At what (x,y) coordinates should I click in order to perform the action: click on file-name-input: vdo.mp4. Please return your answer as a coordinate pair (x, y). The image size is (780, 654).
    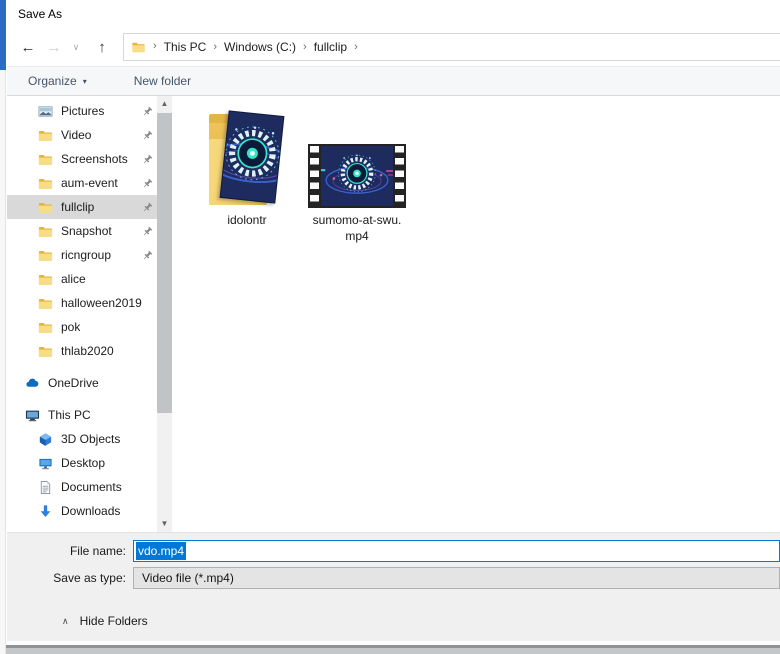
    Looking at the image, I should click on (456, 551).